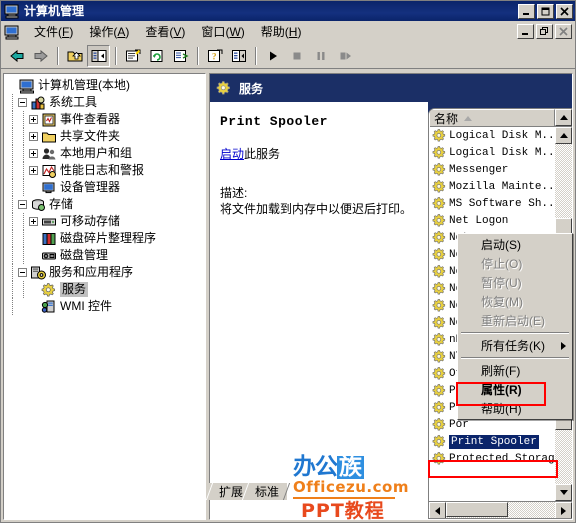 The height and width of the screenshot is (523, 576). Describe the element at coordinates (106, 238) in the screenshot. I see `sidebar-item-disk-defragmenter: 磁盘碎片整理程序` at that location.